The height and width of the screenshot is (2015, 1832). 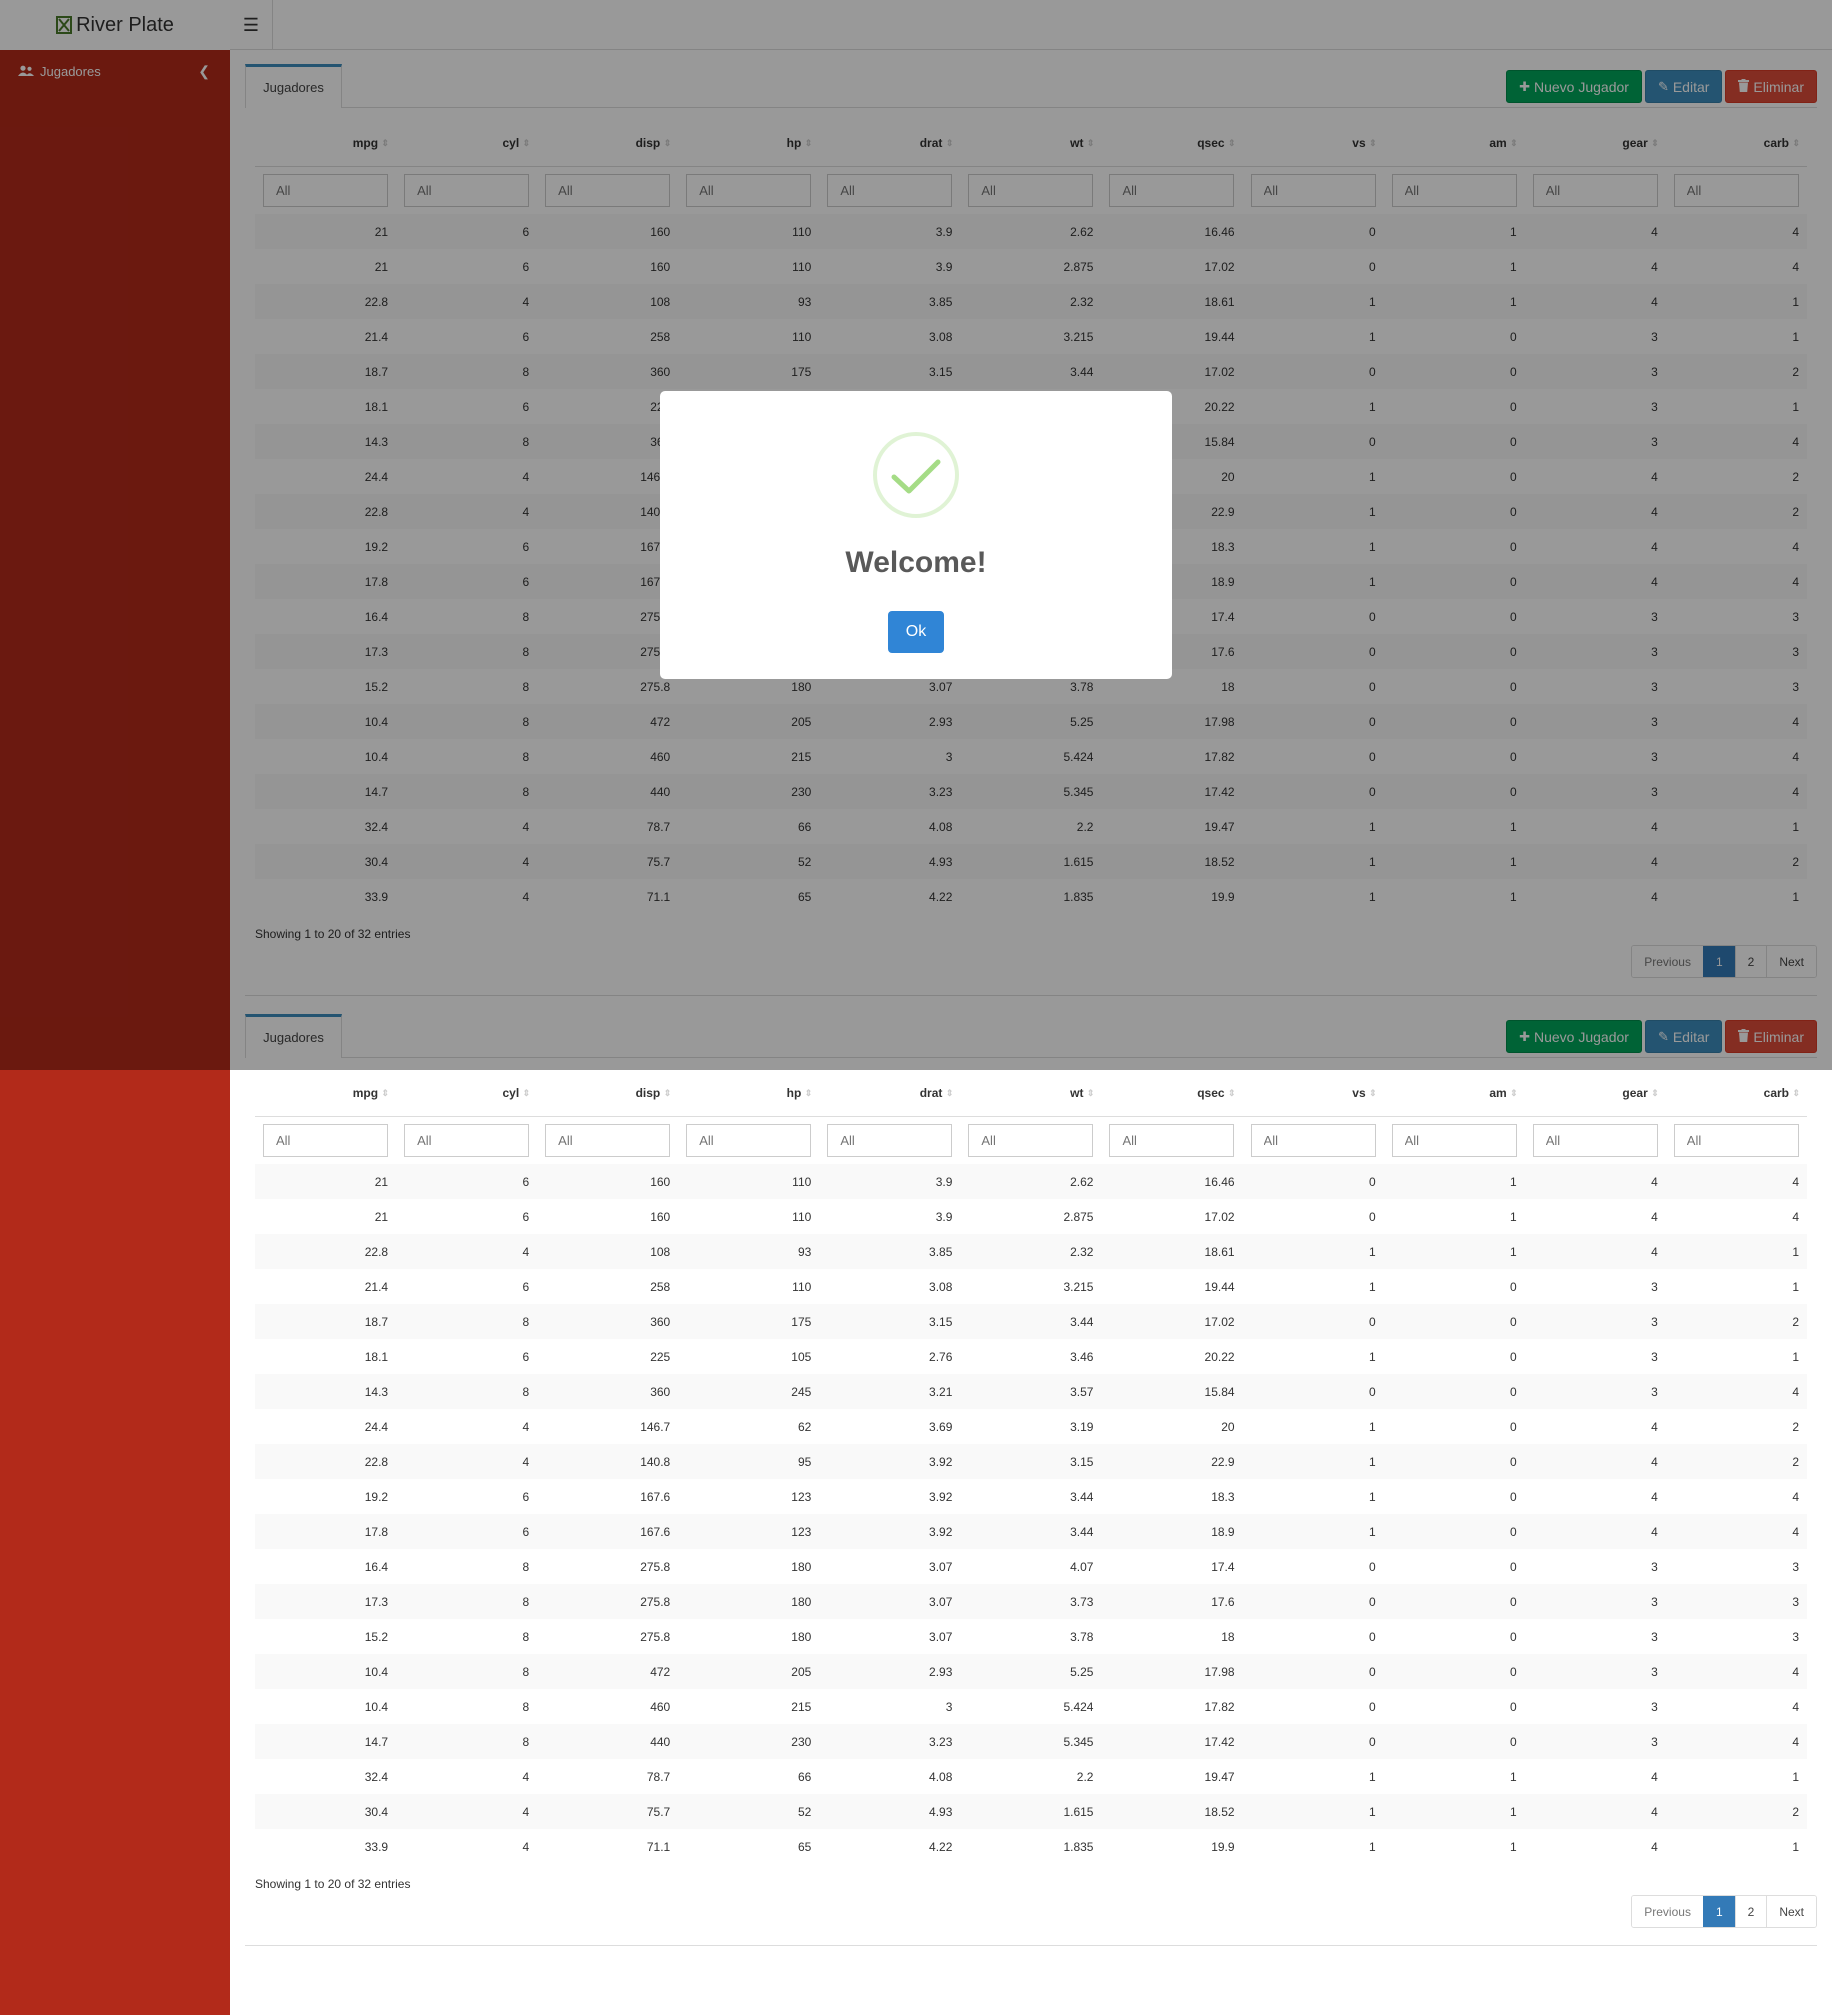 I want to click on filter-input-mpg, so click(x=325, y=1140).